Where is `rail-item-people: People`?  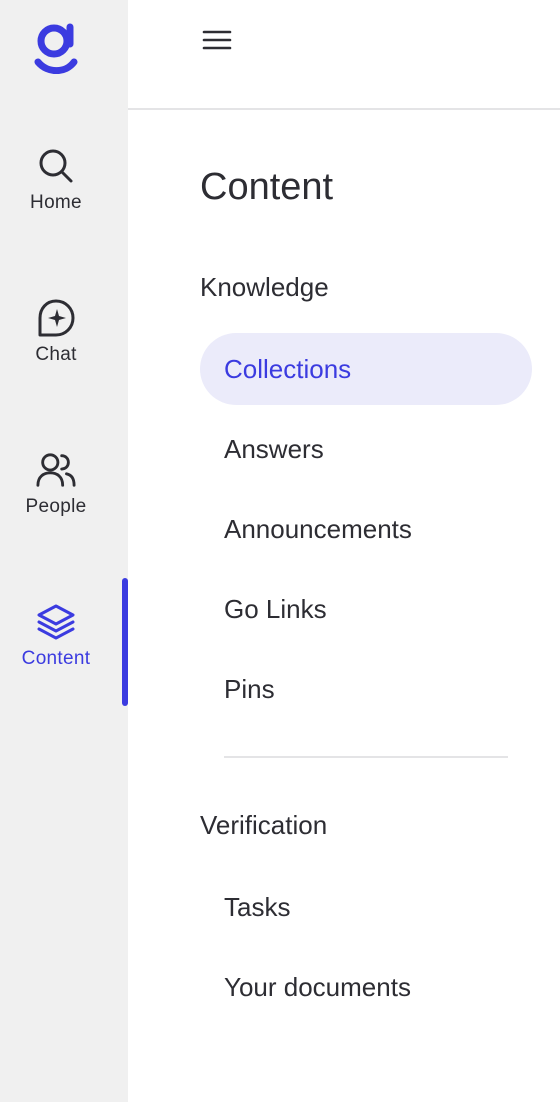 rail-item-people: People is located at coordinates (56, 505).